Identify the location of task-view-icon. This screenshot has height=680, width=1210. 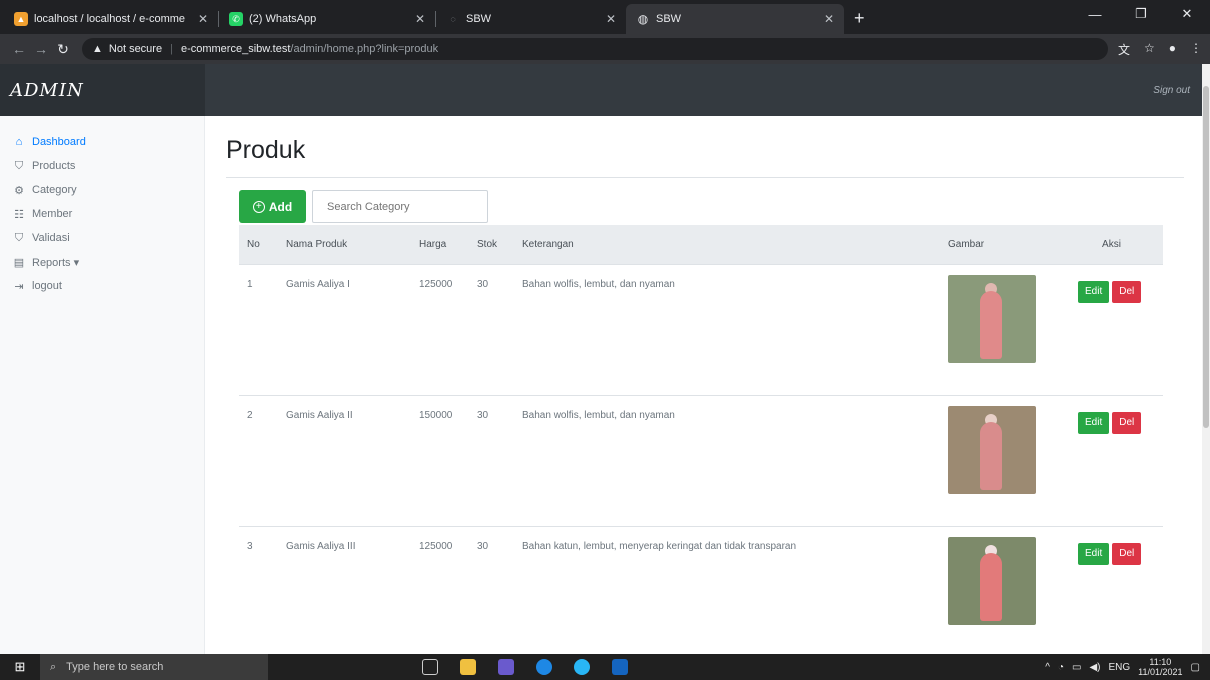
(430, 667).